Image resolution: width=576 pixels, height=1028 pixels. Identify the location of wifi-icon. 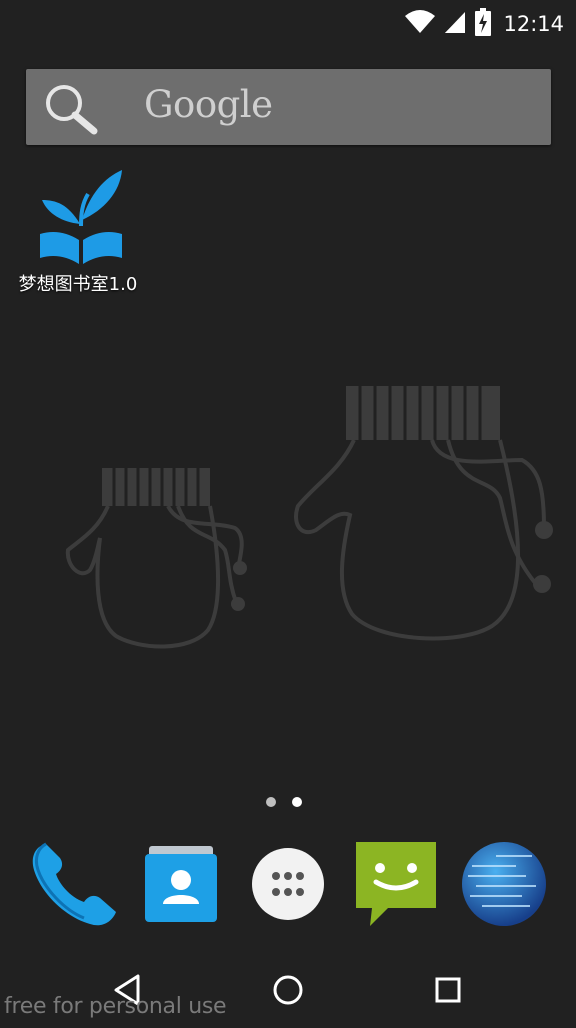
(420, 24).